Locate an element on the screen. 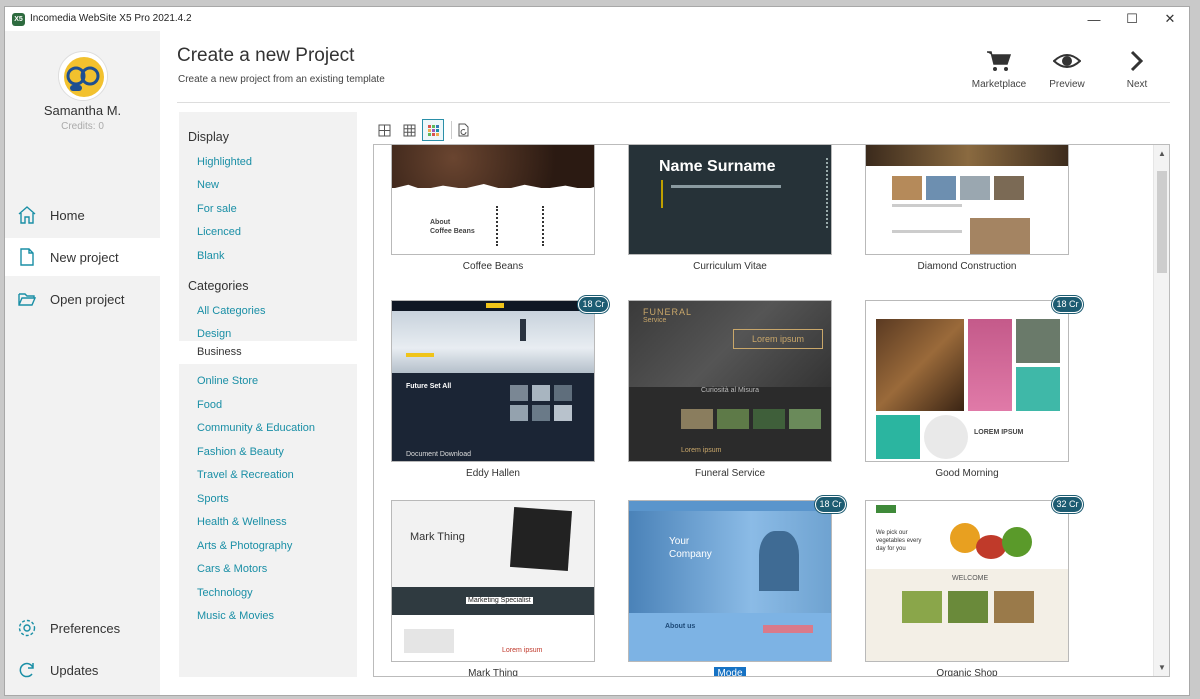 This screenshot has height=699, width=1200. category-community-education: Community & Education is located at coordinates (256, 428).